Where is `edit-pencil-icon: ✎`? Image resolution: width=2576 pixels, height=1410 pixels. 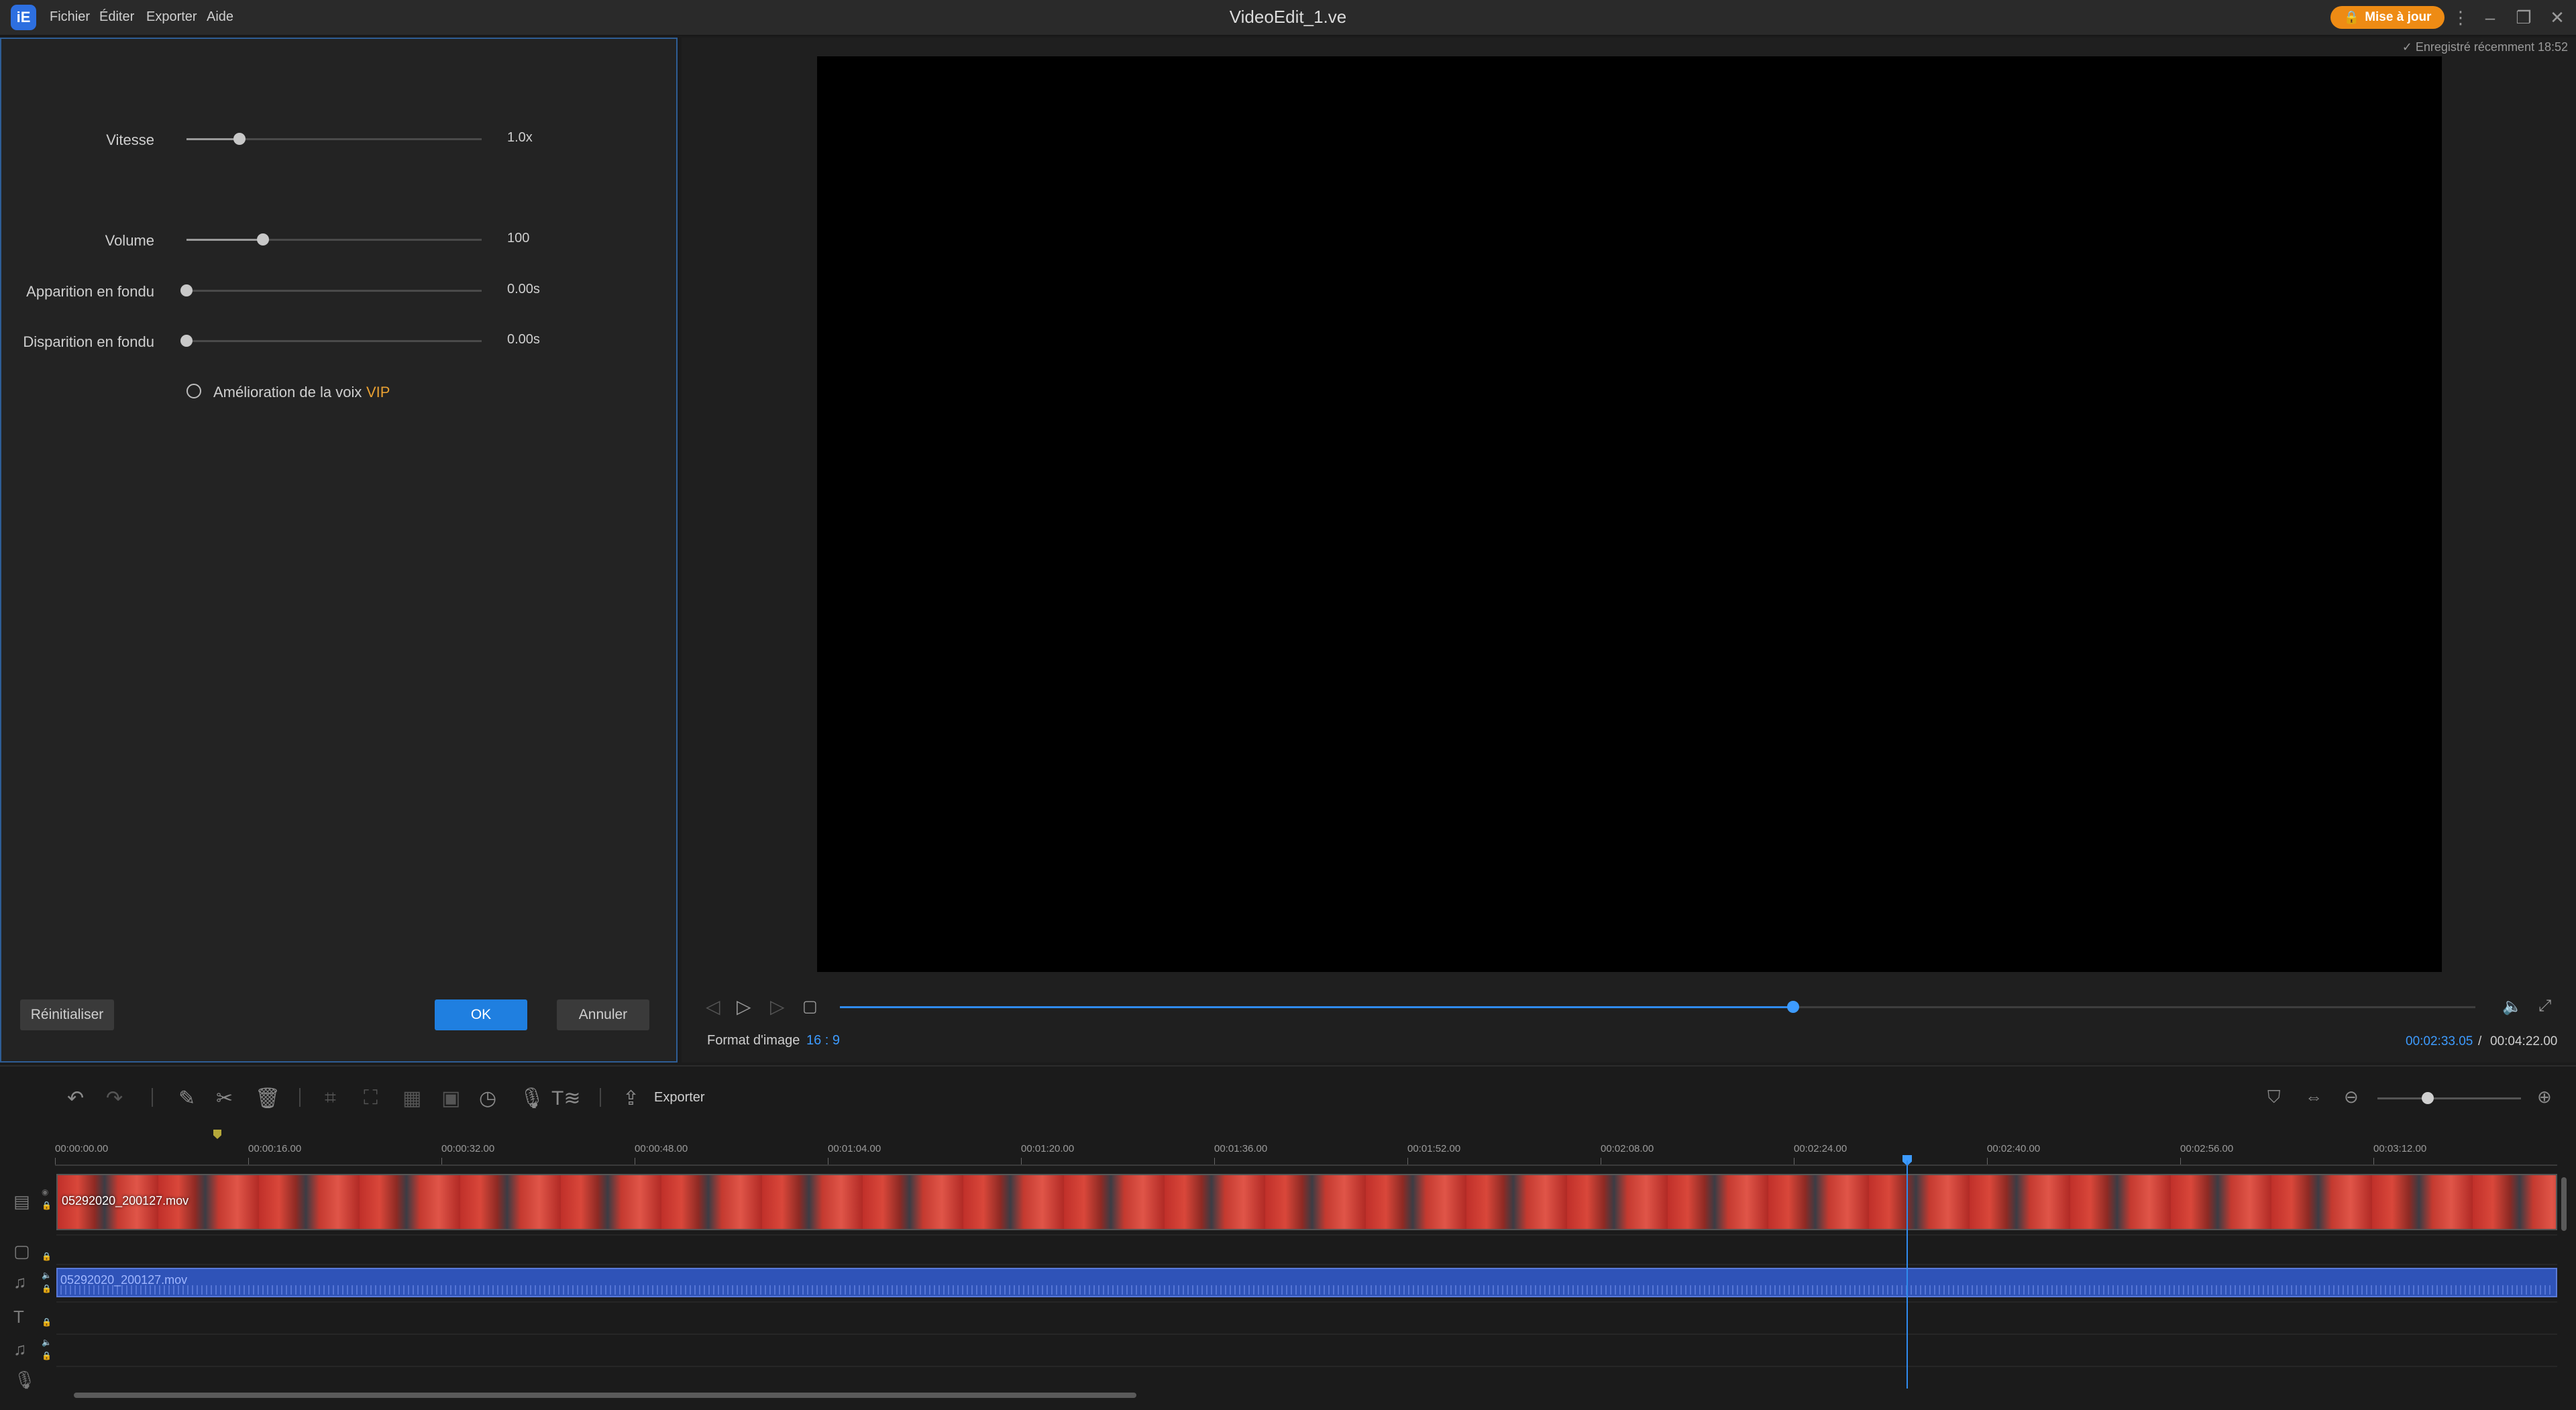
edit-pencil-icon: ✎ is located at coordinates (186, 1098).